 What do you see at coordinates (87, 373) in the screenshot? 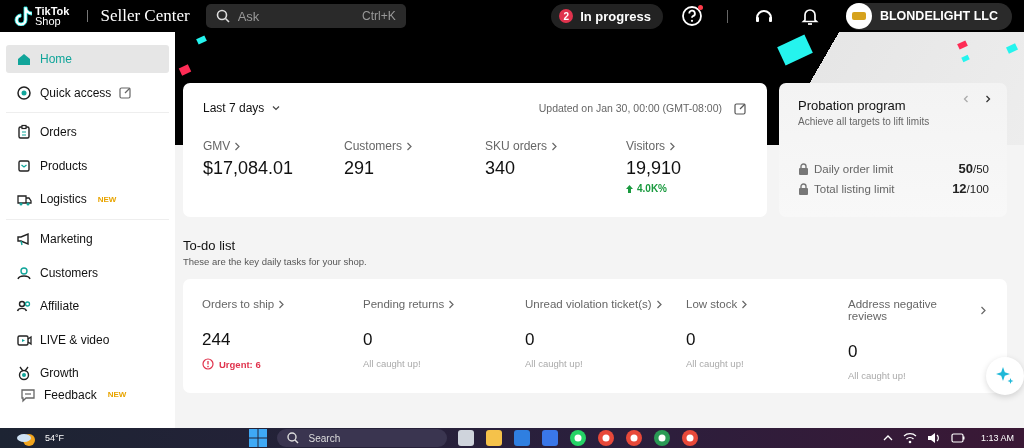
I see `sidebar-item: Growth` at bounding box center [87, 373].